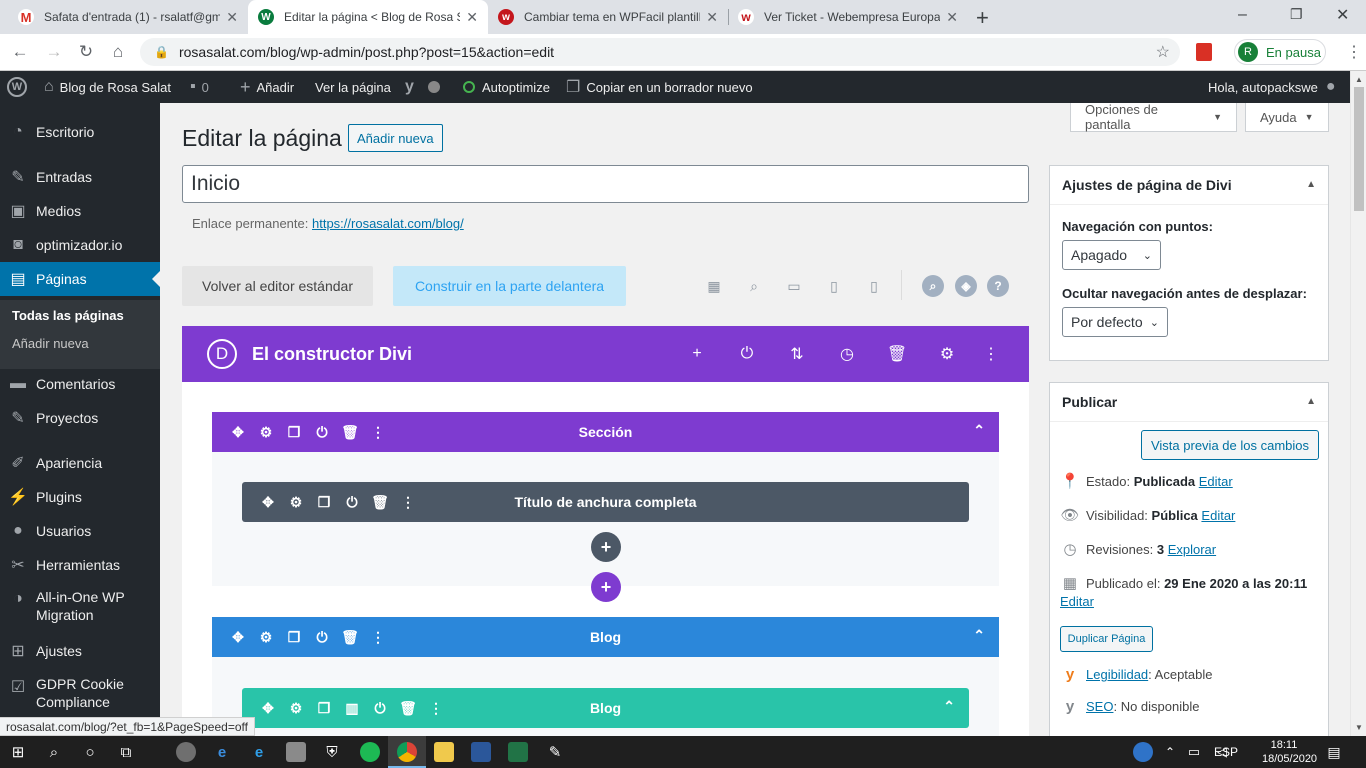  Describe the element at coordinates (697, 354) in the screenshot. I see `add-icon: +` at that location.